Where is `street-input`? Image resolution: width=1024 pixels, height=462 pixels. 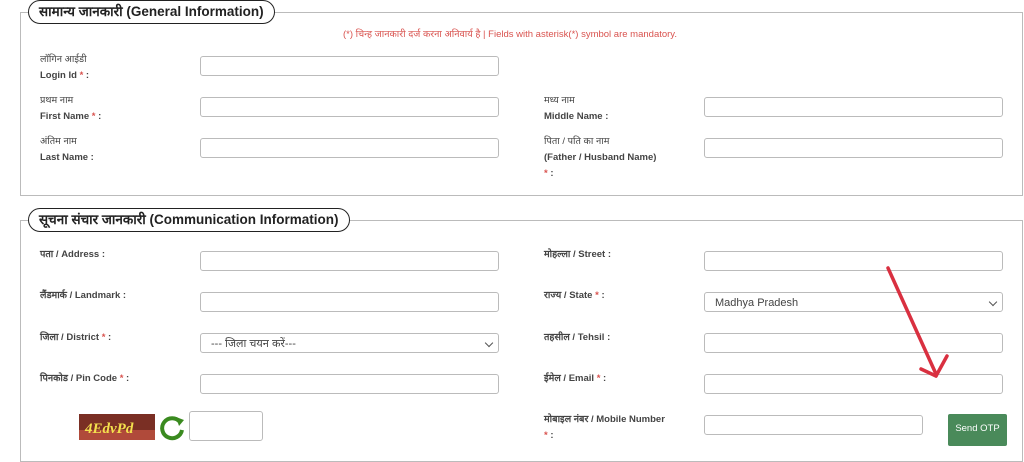 street-input is located at coordinates (853, 261).